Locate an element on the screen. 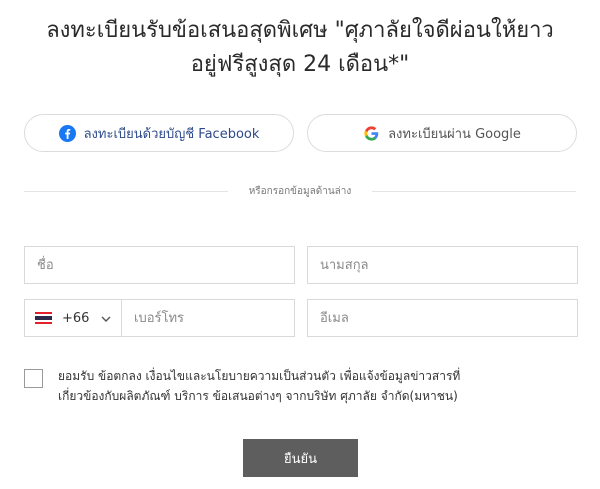  divider-right is located at coordinates (474, 191).